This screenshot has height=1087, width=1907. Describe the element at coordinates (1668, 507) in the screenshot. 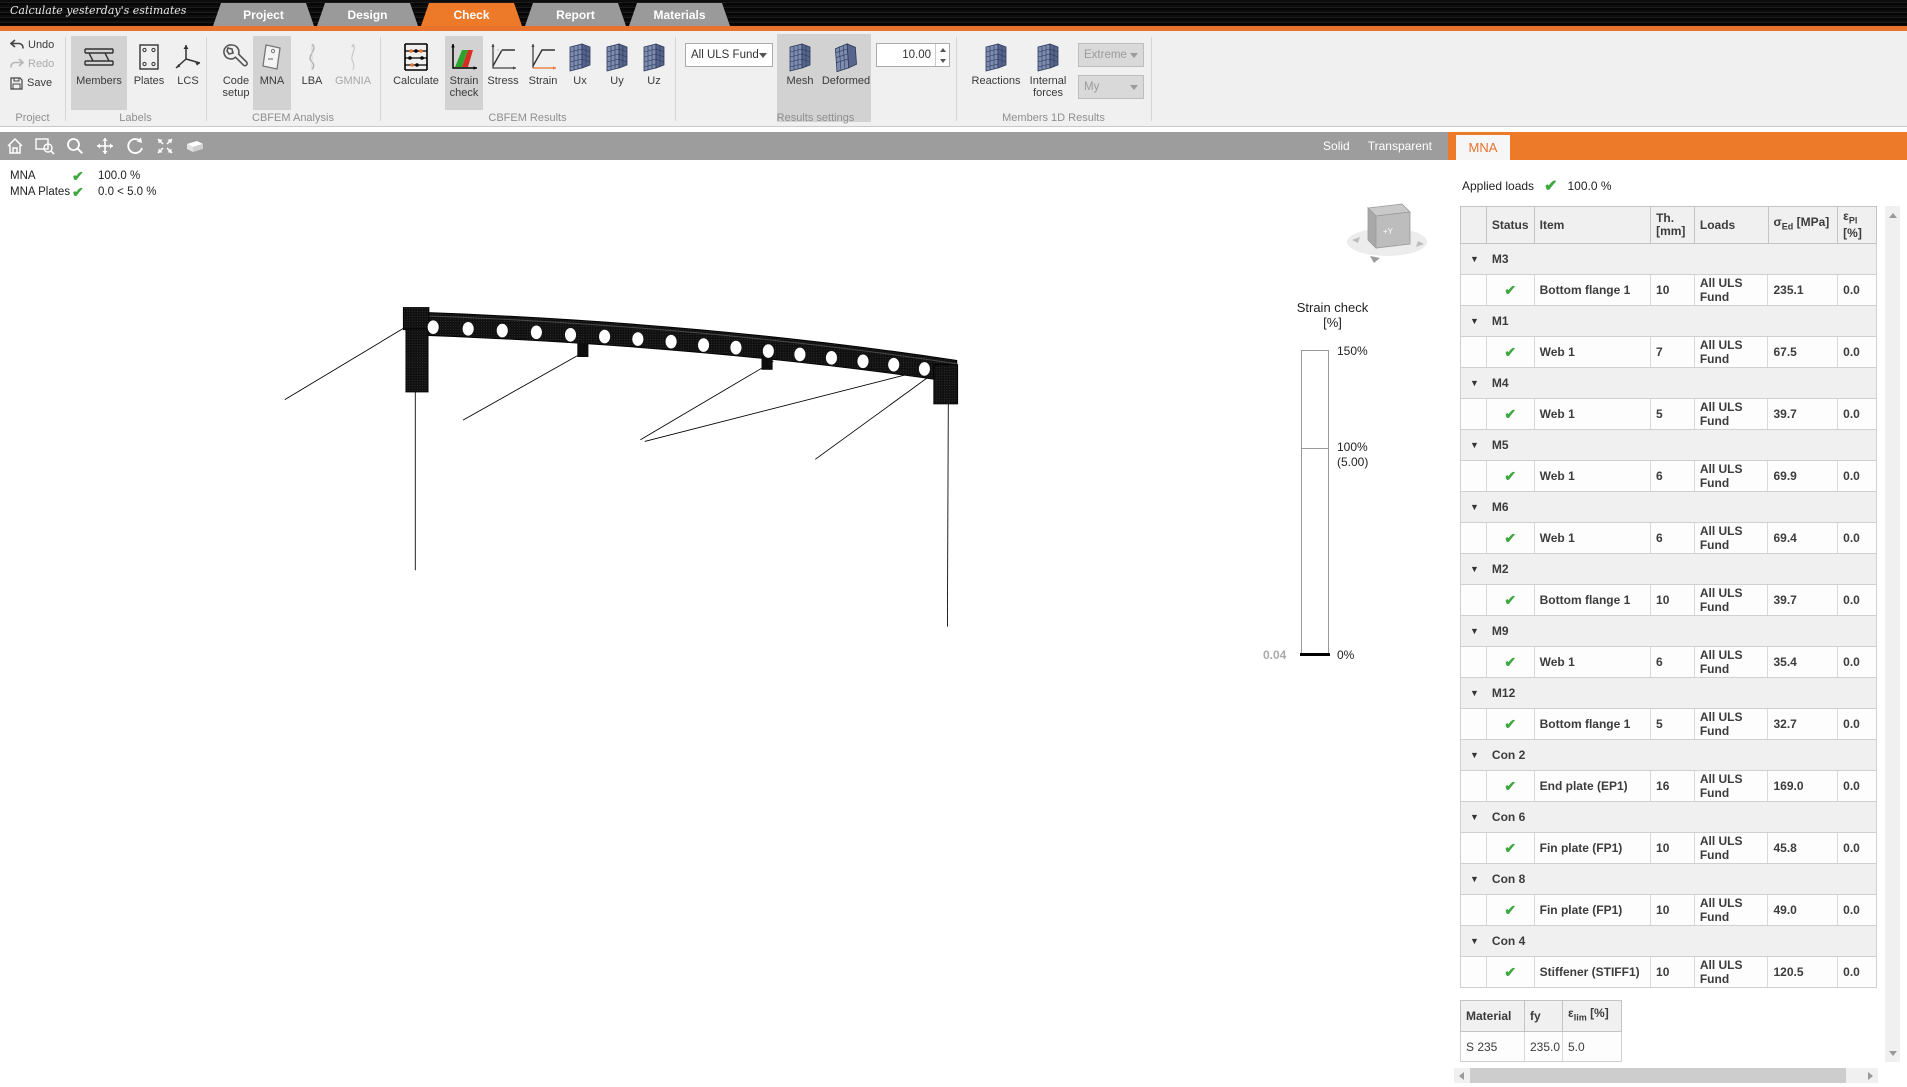

I see `group-row: ▼ M6` at that location.